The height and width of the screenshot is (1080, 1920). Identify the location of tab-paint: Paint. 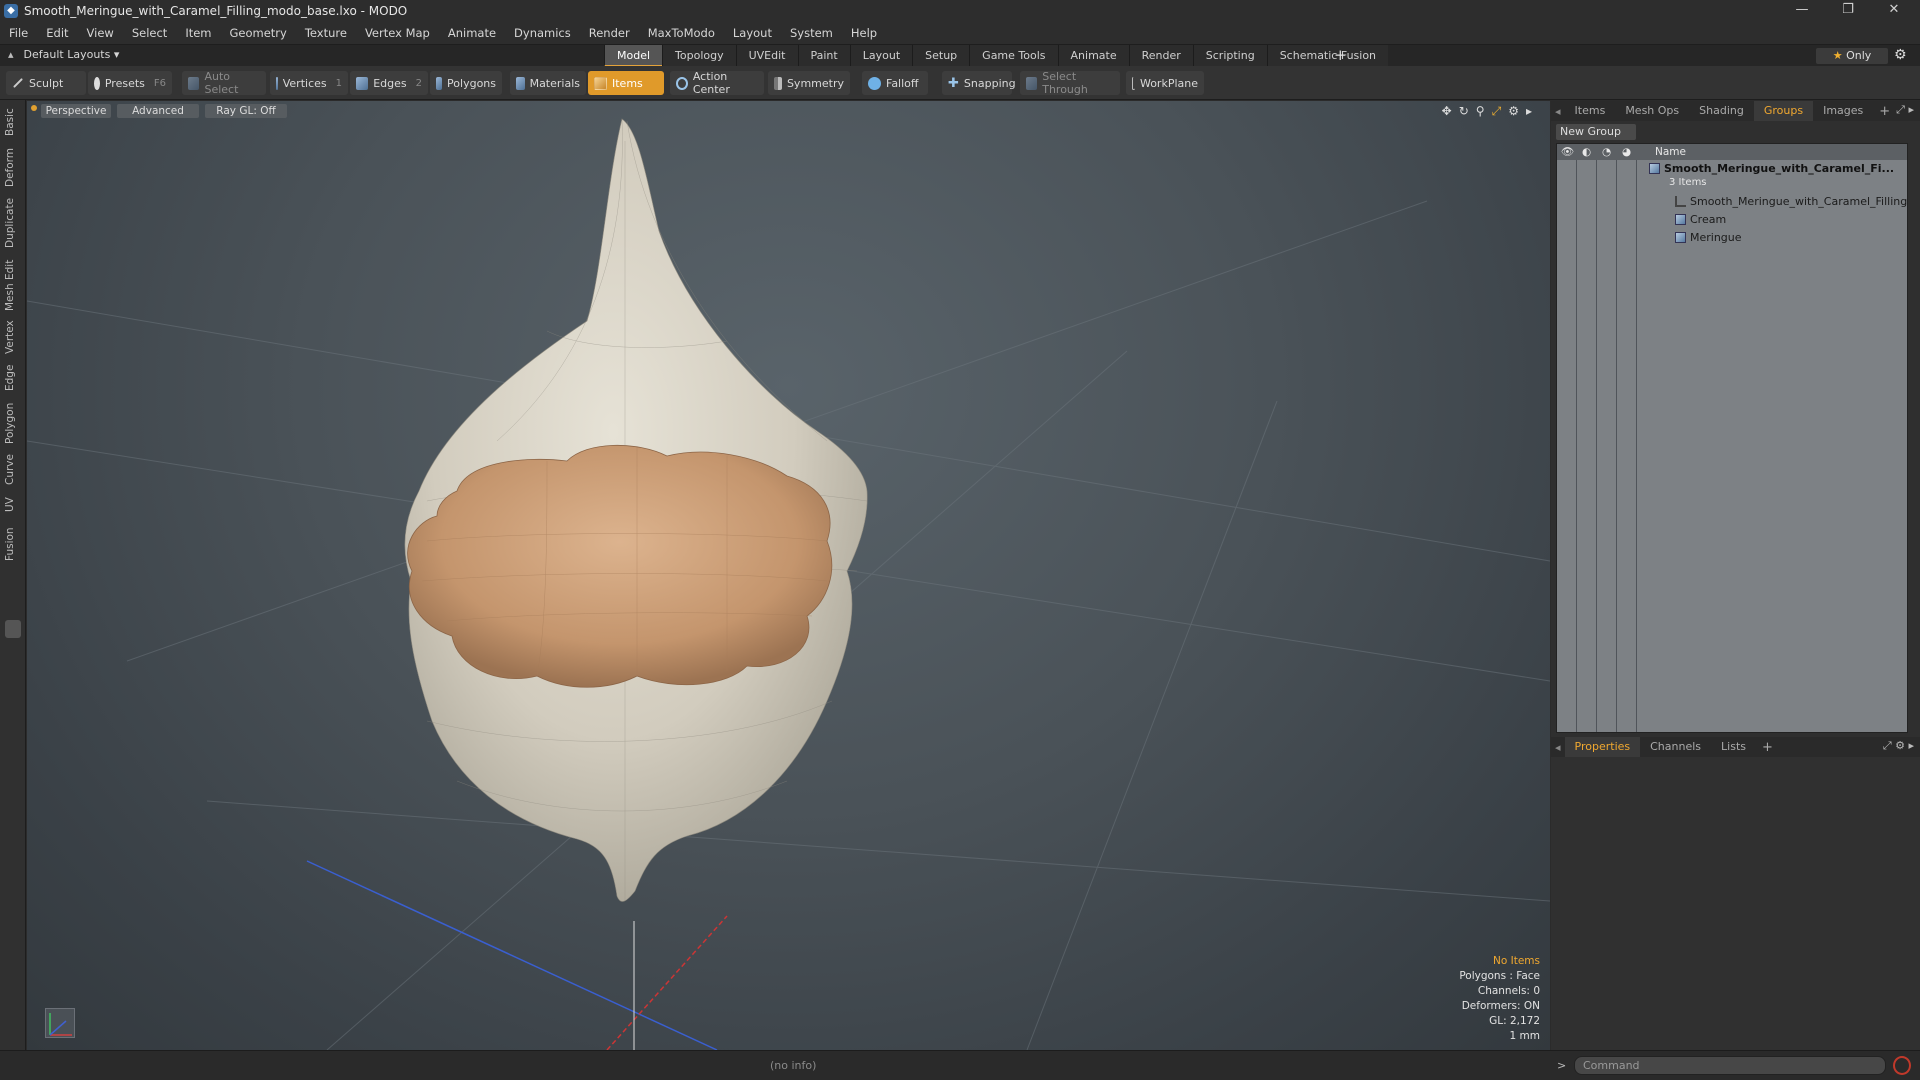
(823, 56).